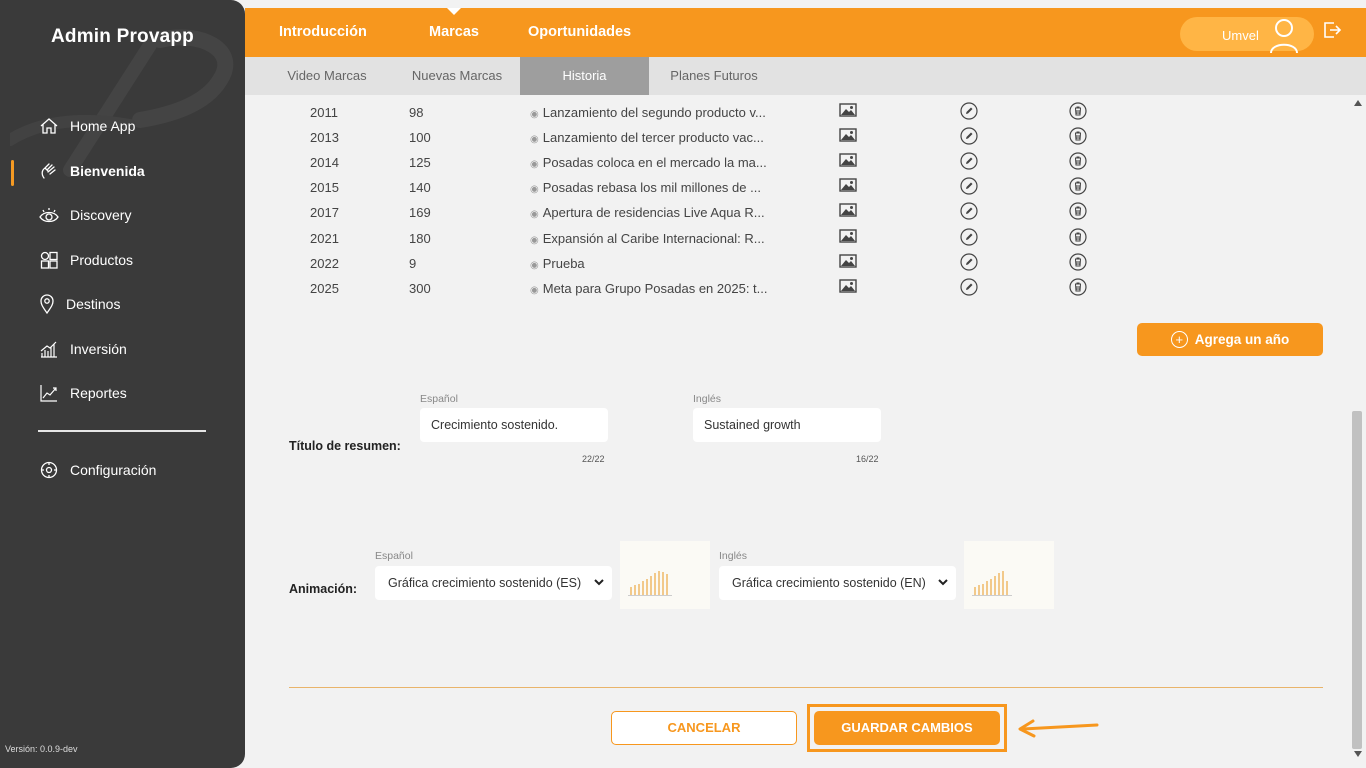  What do you see at coordinates (1357, 580) in the screenshot?
I see `scrollbar-thumb` at bounding box center [1357, 580].